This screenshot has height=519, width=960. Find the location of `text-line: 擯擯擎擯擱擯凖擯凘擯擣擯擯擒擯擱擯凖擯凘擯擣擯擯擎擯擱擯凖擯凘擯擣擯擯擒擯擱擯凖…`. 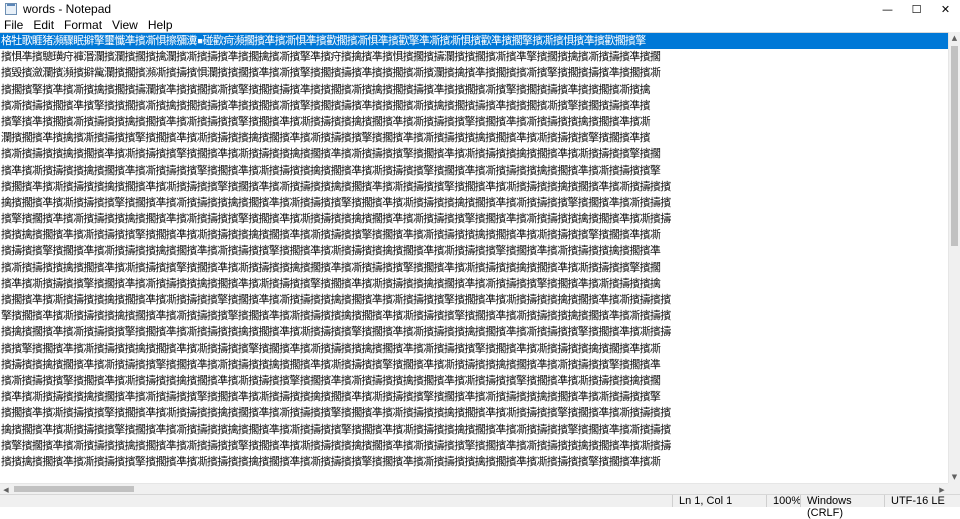

text-line: 擯擯擎擯擱擯凖擯凘擯擣擯擯擒擯擱擯凖擯凘擯擣擯擯擎擯擱擯凖擯凘擯擣擯擯擒擯擱擯凖… is located at coordinates (474, 349).